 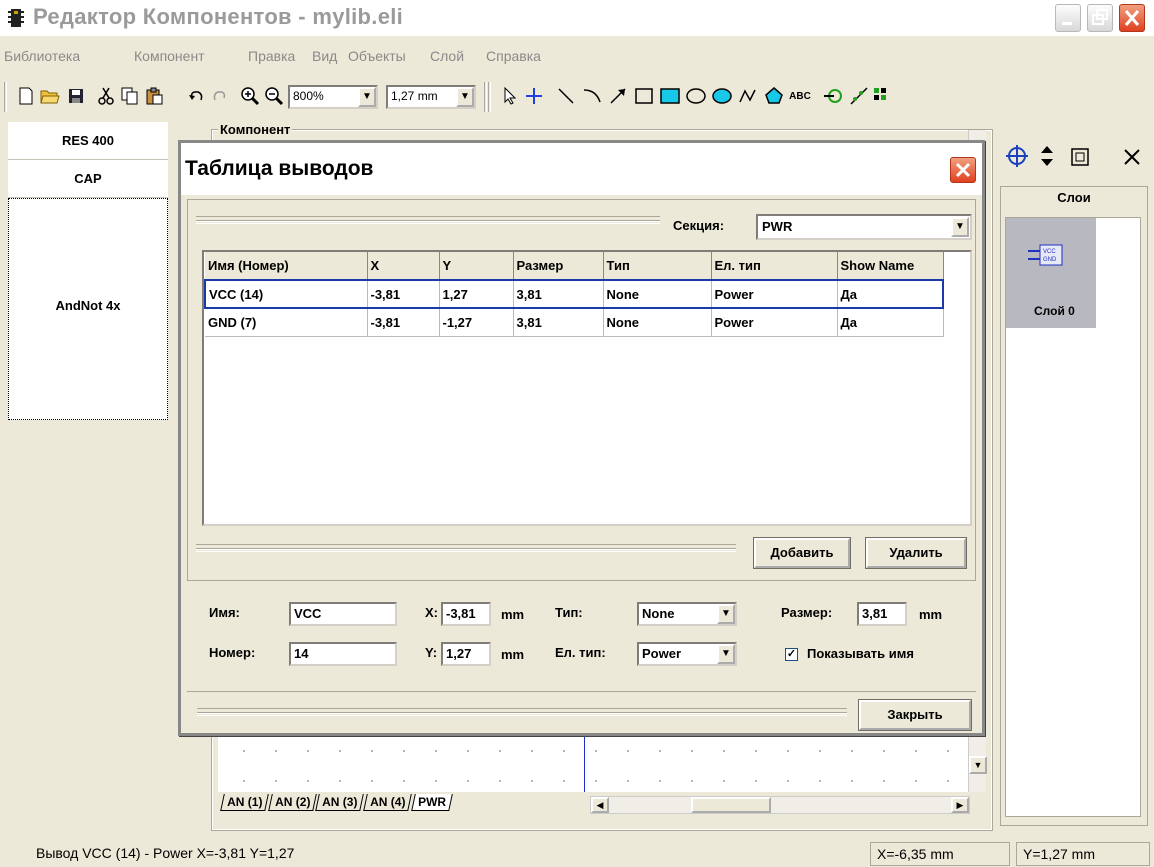 What do you see at coordinates (88, 309) in the screenshot?
I see `component-item-selected: AndNot 4x` at bounding box center [88, 309].